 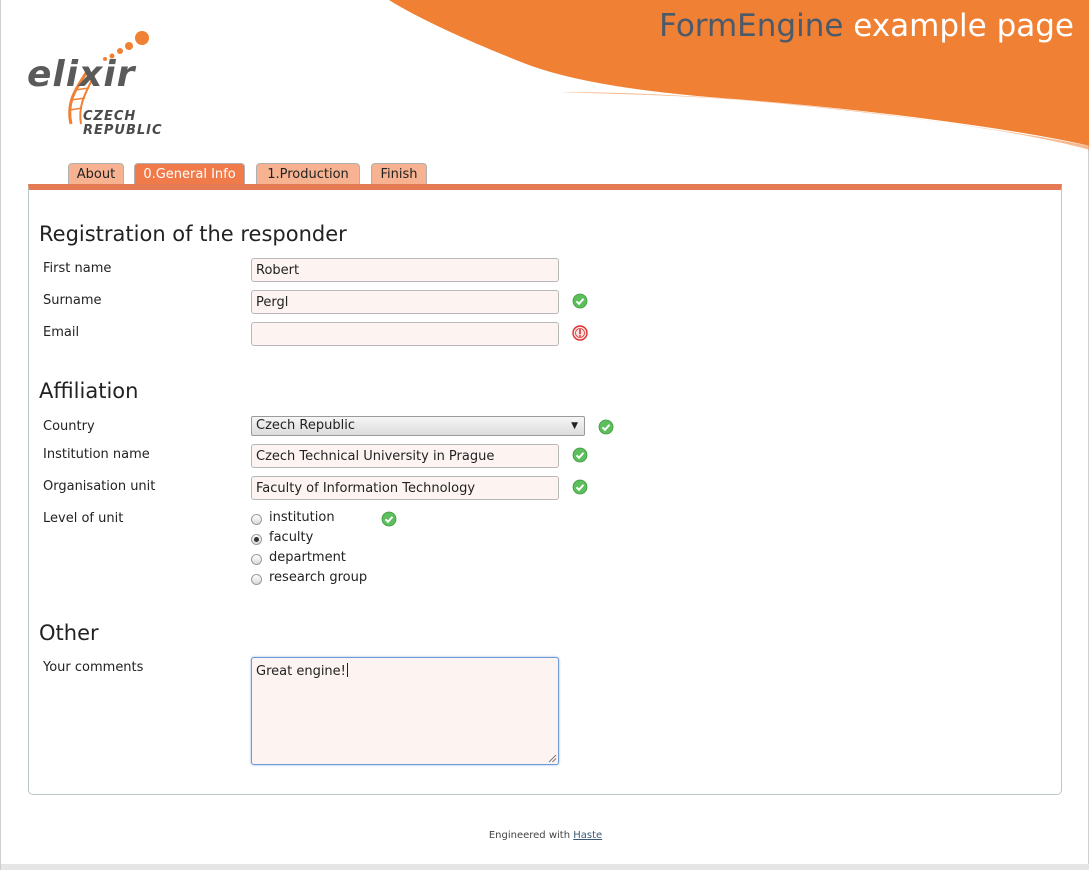 I want to click on section-other: Other, so click(x=69, y=633).